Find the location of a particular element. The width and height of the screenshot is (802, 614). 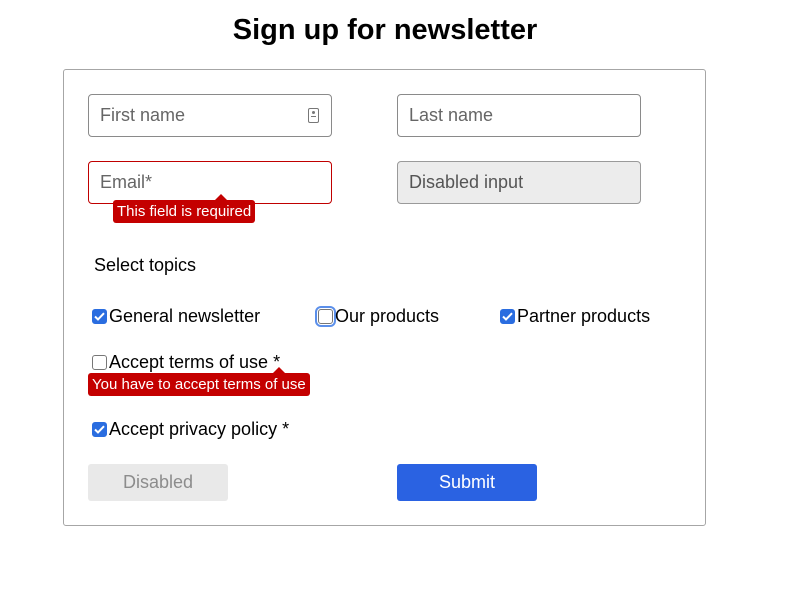

first-name-placeholder: First name is located at coordinates (143, 115).